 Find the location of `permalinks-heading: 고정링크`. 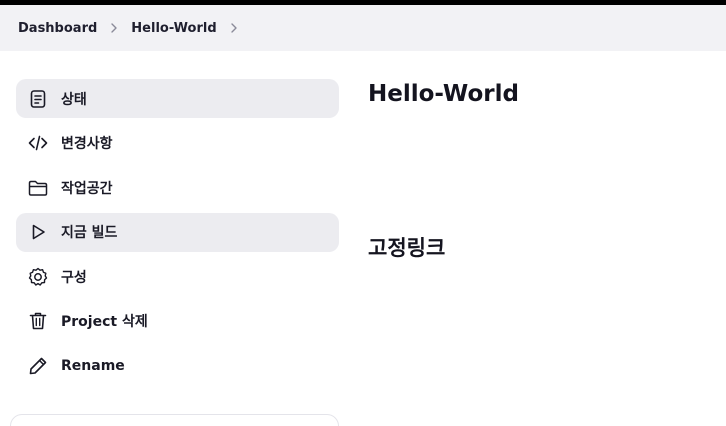

permalinks-heading: 고정링크 is located at coordinates (407, 248).